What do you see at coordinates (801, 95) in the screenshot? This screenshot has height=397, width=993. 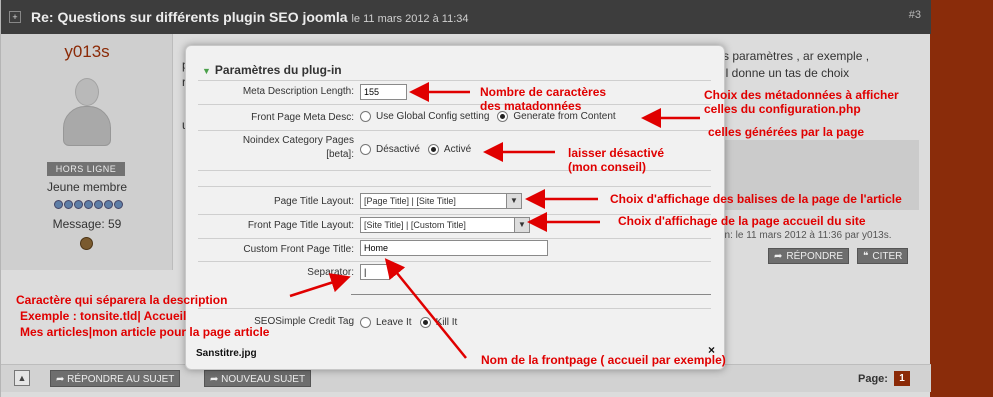 I see `annotation-line: Choix des métadonnées à afficher` at bounding box center [801, 95].